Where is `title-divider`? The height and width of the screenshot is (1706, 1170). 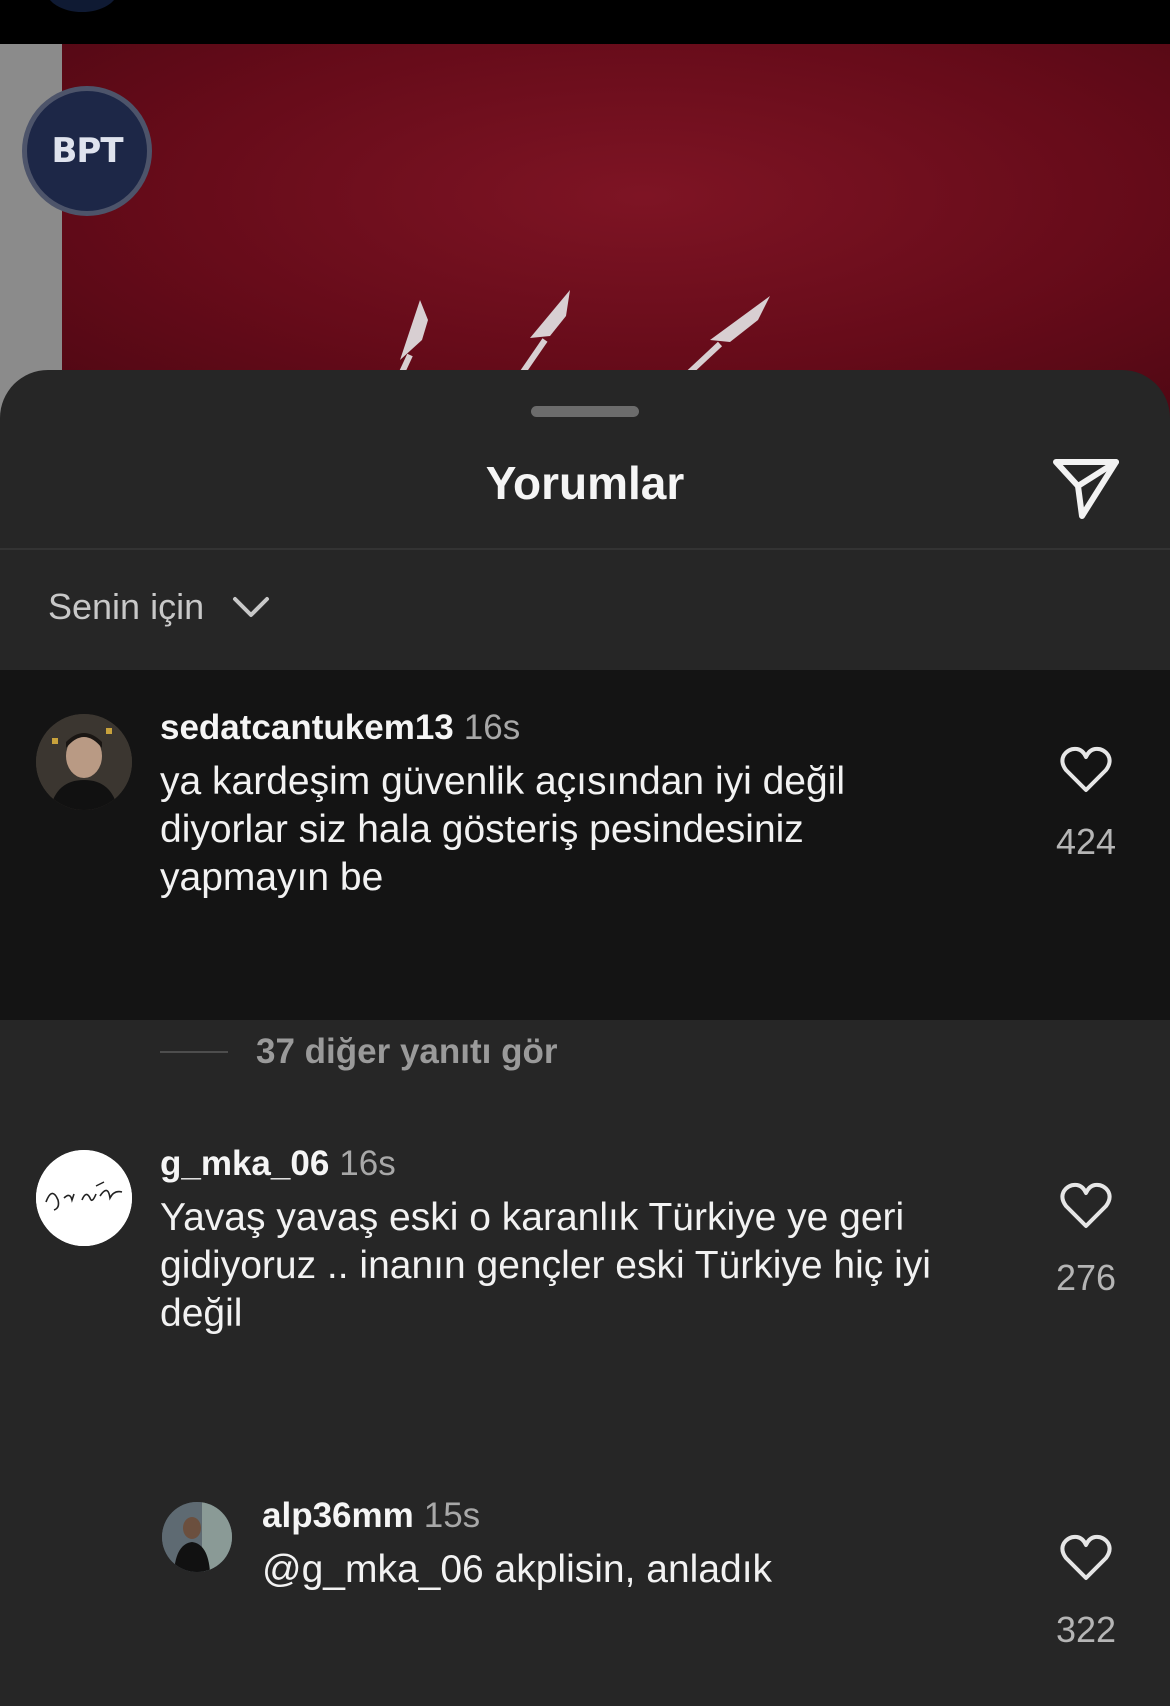
title-divider is located at coordinates (585, 549).